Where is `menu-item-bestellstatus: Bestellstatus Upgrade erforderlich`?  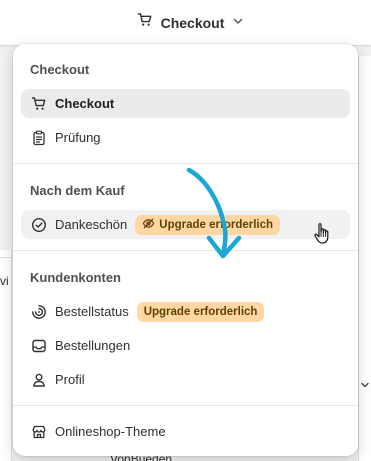 menu-item-bestellstatus: Bestellstatus Upgrade erforderlich is located at coordinates (185, 311).